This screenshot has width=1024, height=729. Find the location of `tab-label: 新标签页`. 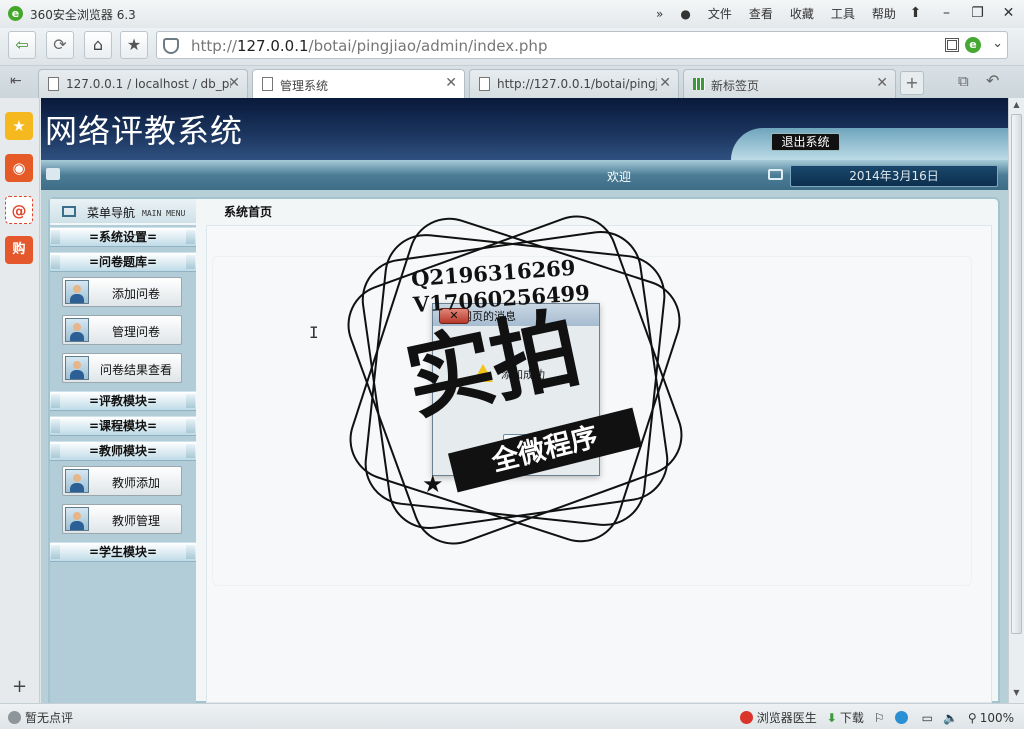

tab-label: 新标签页 is located at coordinates (735, 86).